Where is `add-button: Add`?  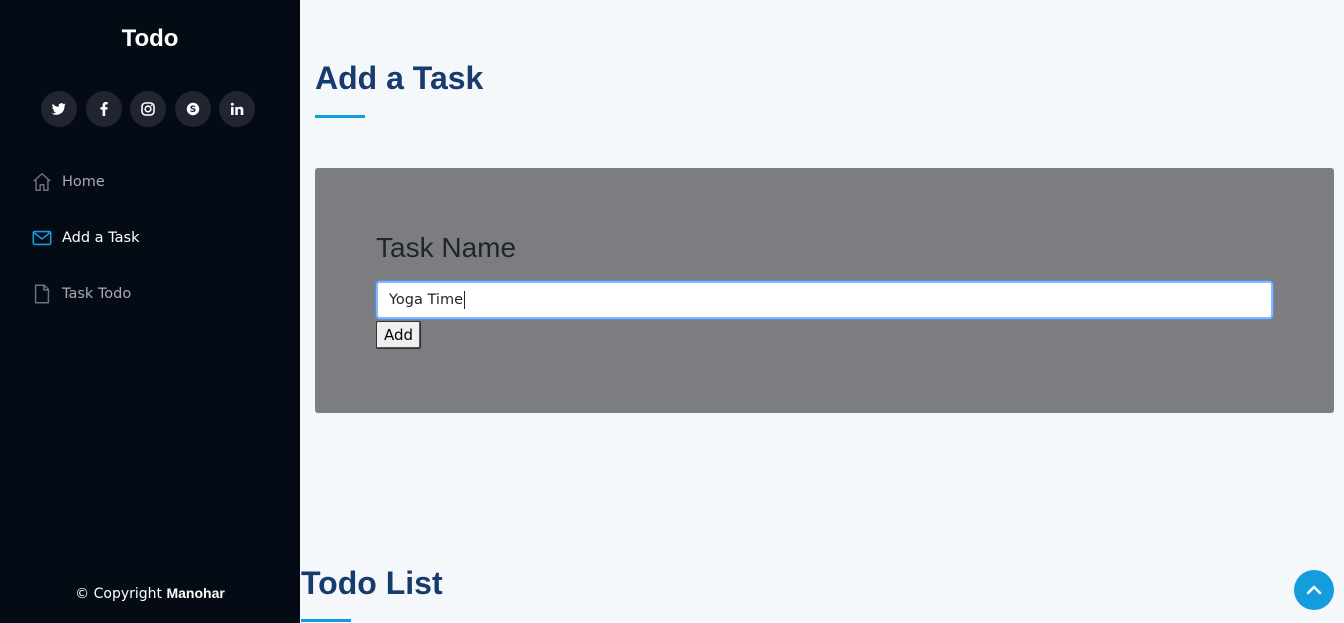 add-button: Add is located at coordinates (398, 335).